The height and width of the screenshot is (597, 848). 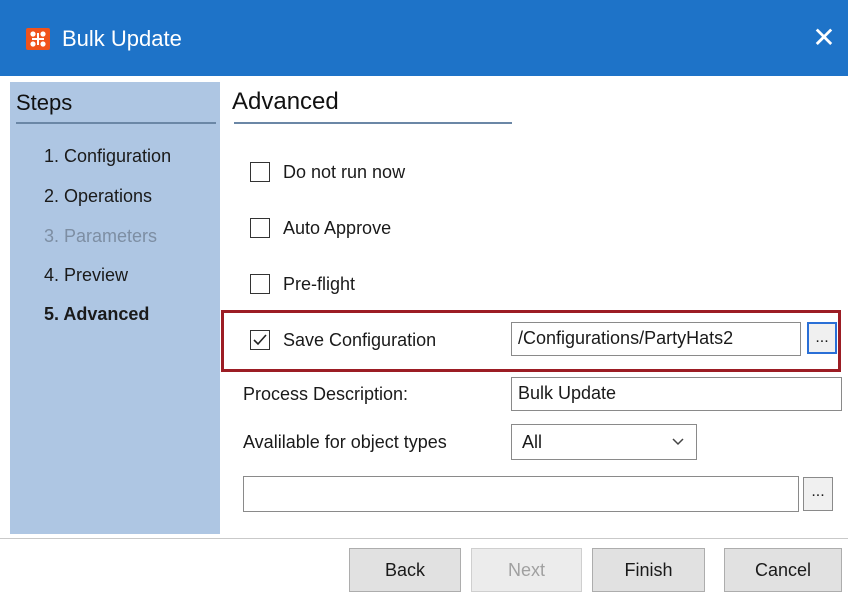 I want to click on section-title: Advanced, so click(x=285, y=101).